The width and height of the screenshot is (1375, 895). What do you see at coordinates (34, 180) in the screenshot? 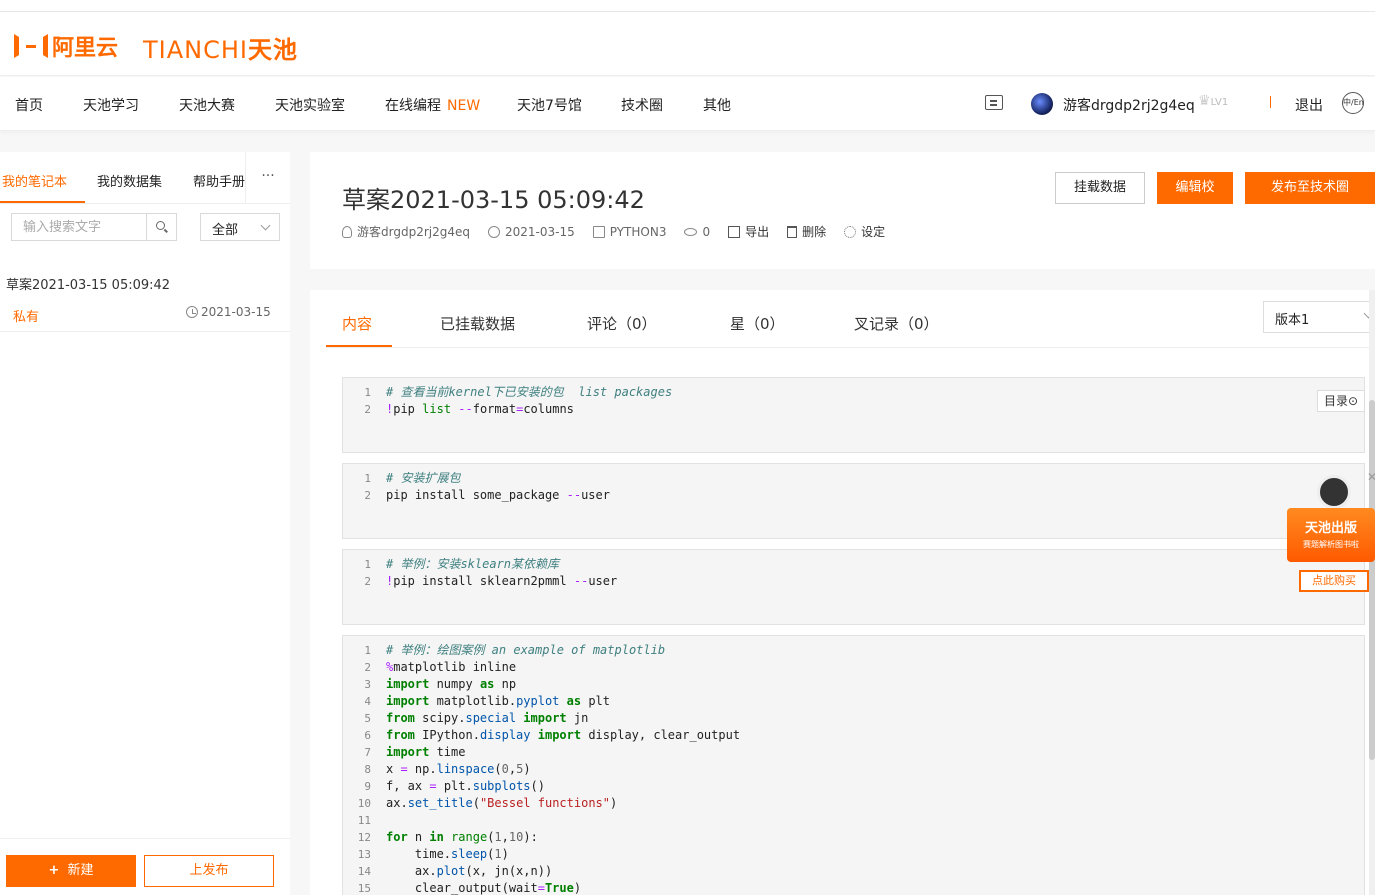
I see `tab-my-notebooks: 我的笔记本` at bounding box center [34, 180].